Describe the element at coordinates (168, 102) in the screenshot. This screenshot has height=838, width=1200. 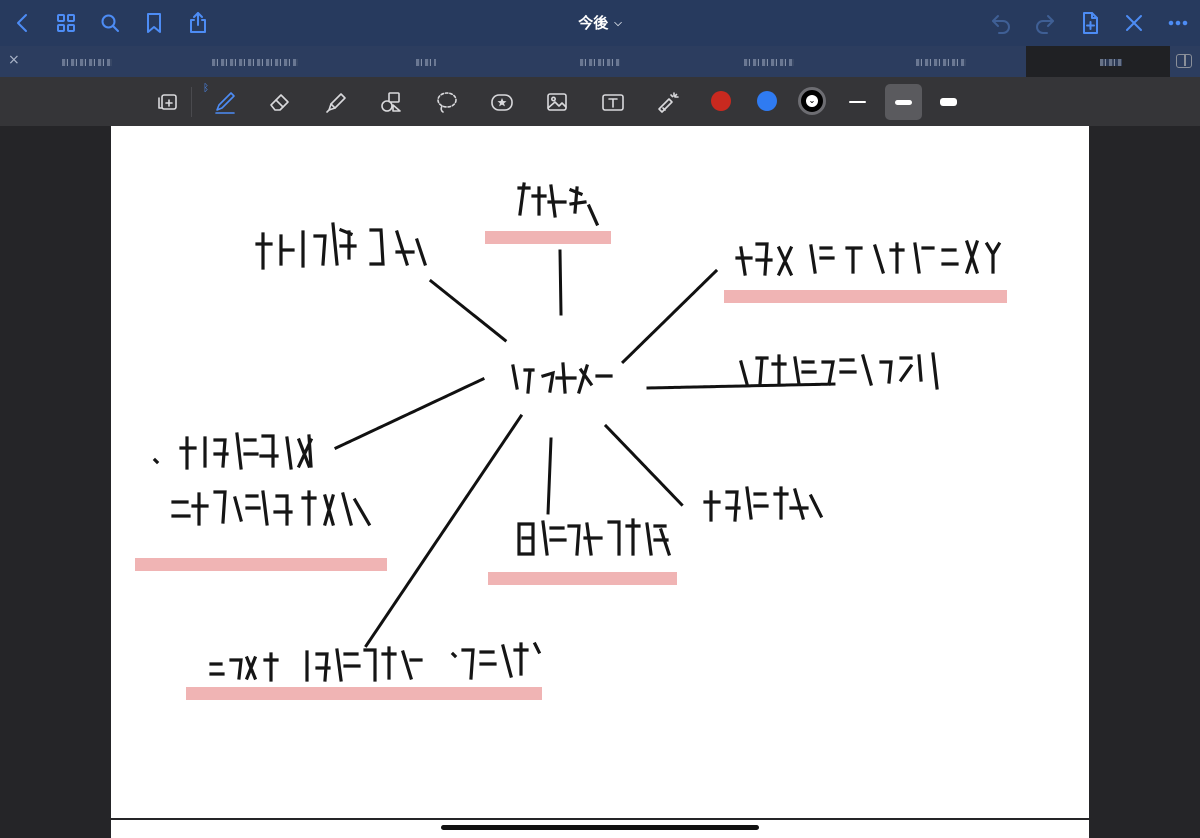
I see `read-only-mode-icon` at that location.